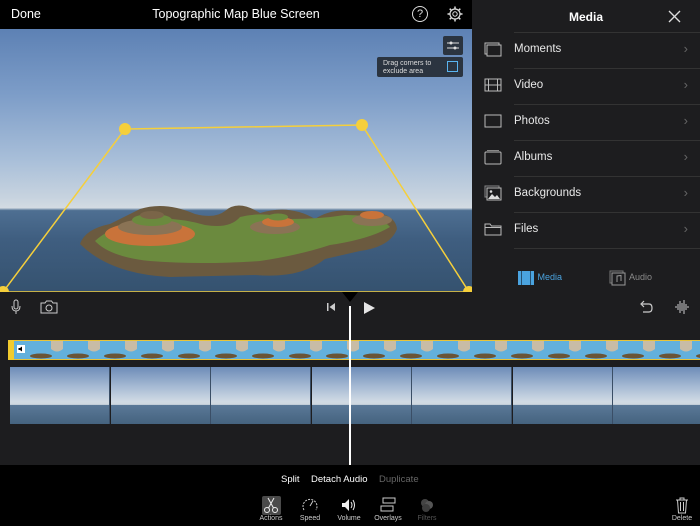  I want to click on adjust-settings-button, so click(453, 45).